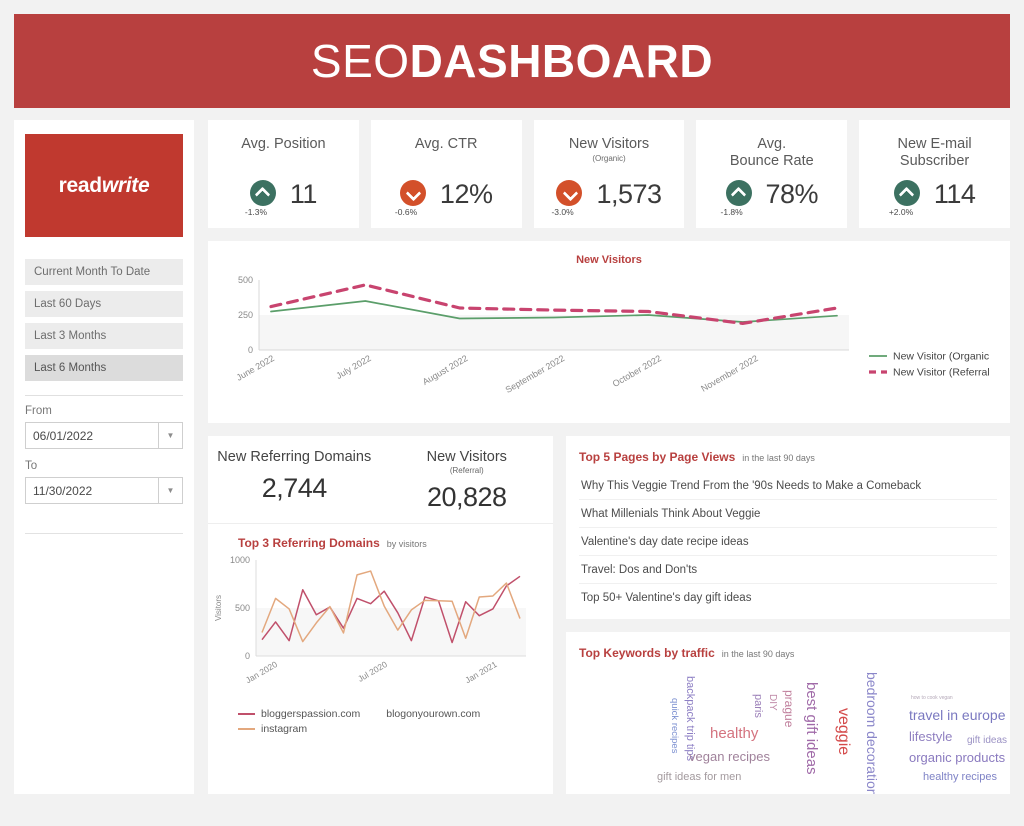 This screenshot has width=1024, height=826. Describe the element at coordinates (934, 152) in the screenshot. I see `kpi-title: New E-mail Subscriber` at that location.